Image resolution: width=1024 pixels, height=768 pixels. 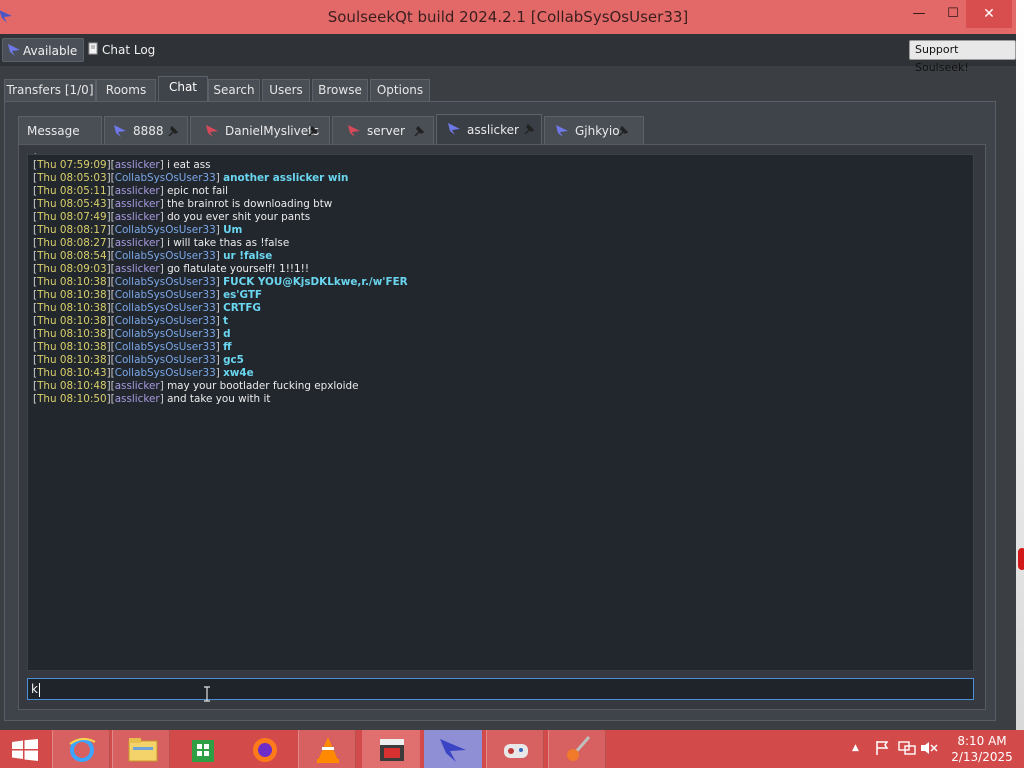 I want to click on store-icon, so click(x=203, y=751).